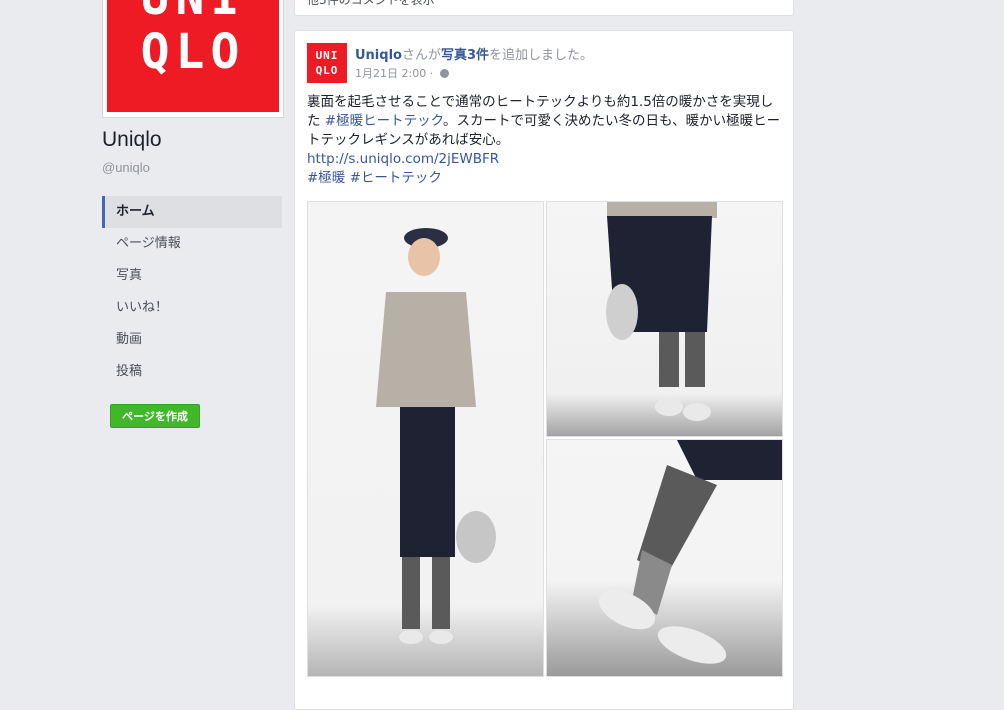 Image resolution: width=1004 pixels, height=710 pixels. What do you see at coordinates (192, 340) in the screenshot?
I see `nav-item-videos: 動画` at bounding box center [192, 340].